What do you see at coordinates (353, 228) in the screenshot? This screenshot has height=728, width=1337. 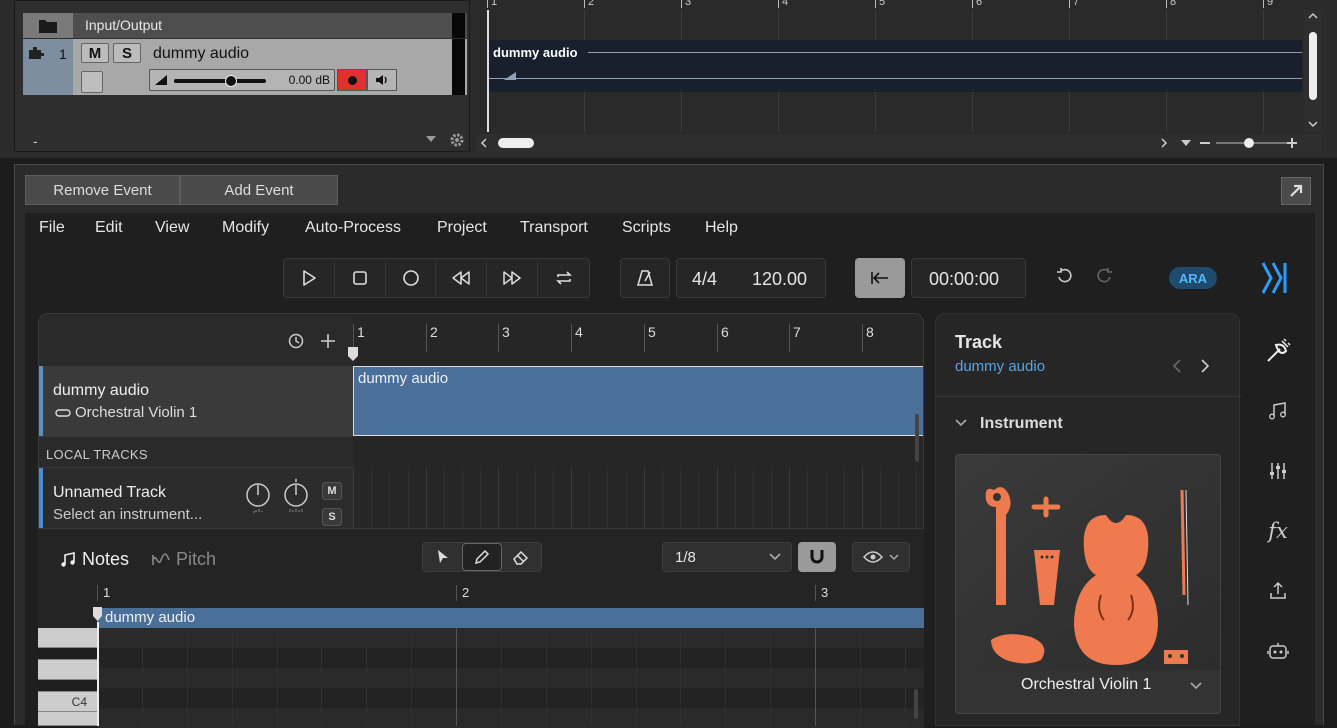 I see `menu-auto-process: Auto-Process` at bounding box center [353, 228].